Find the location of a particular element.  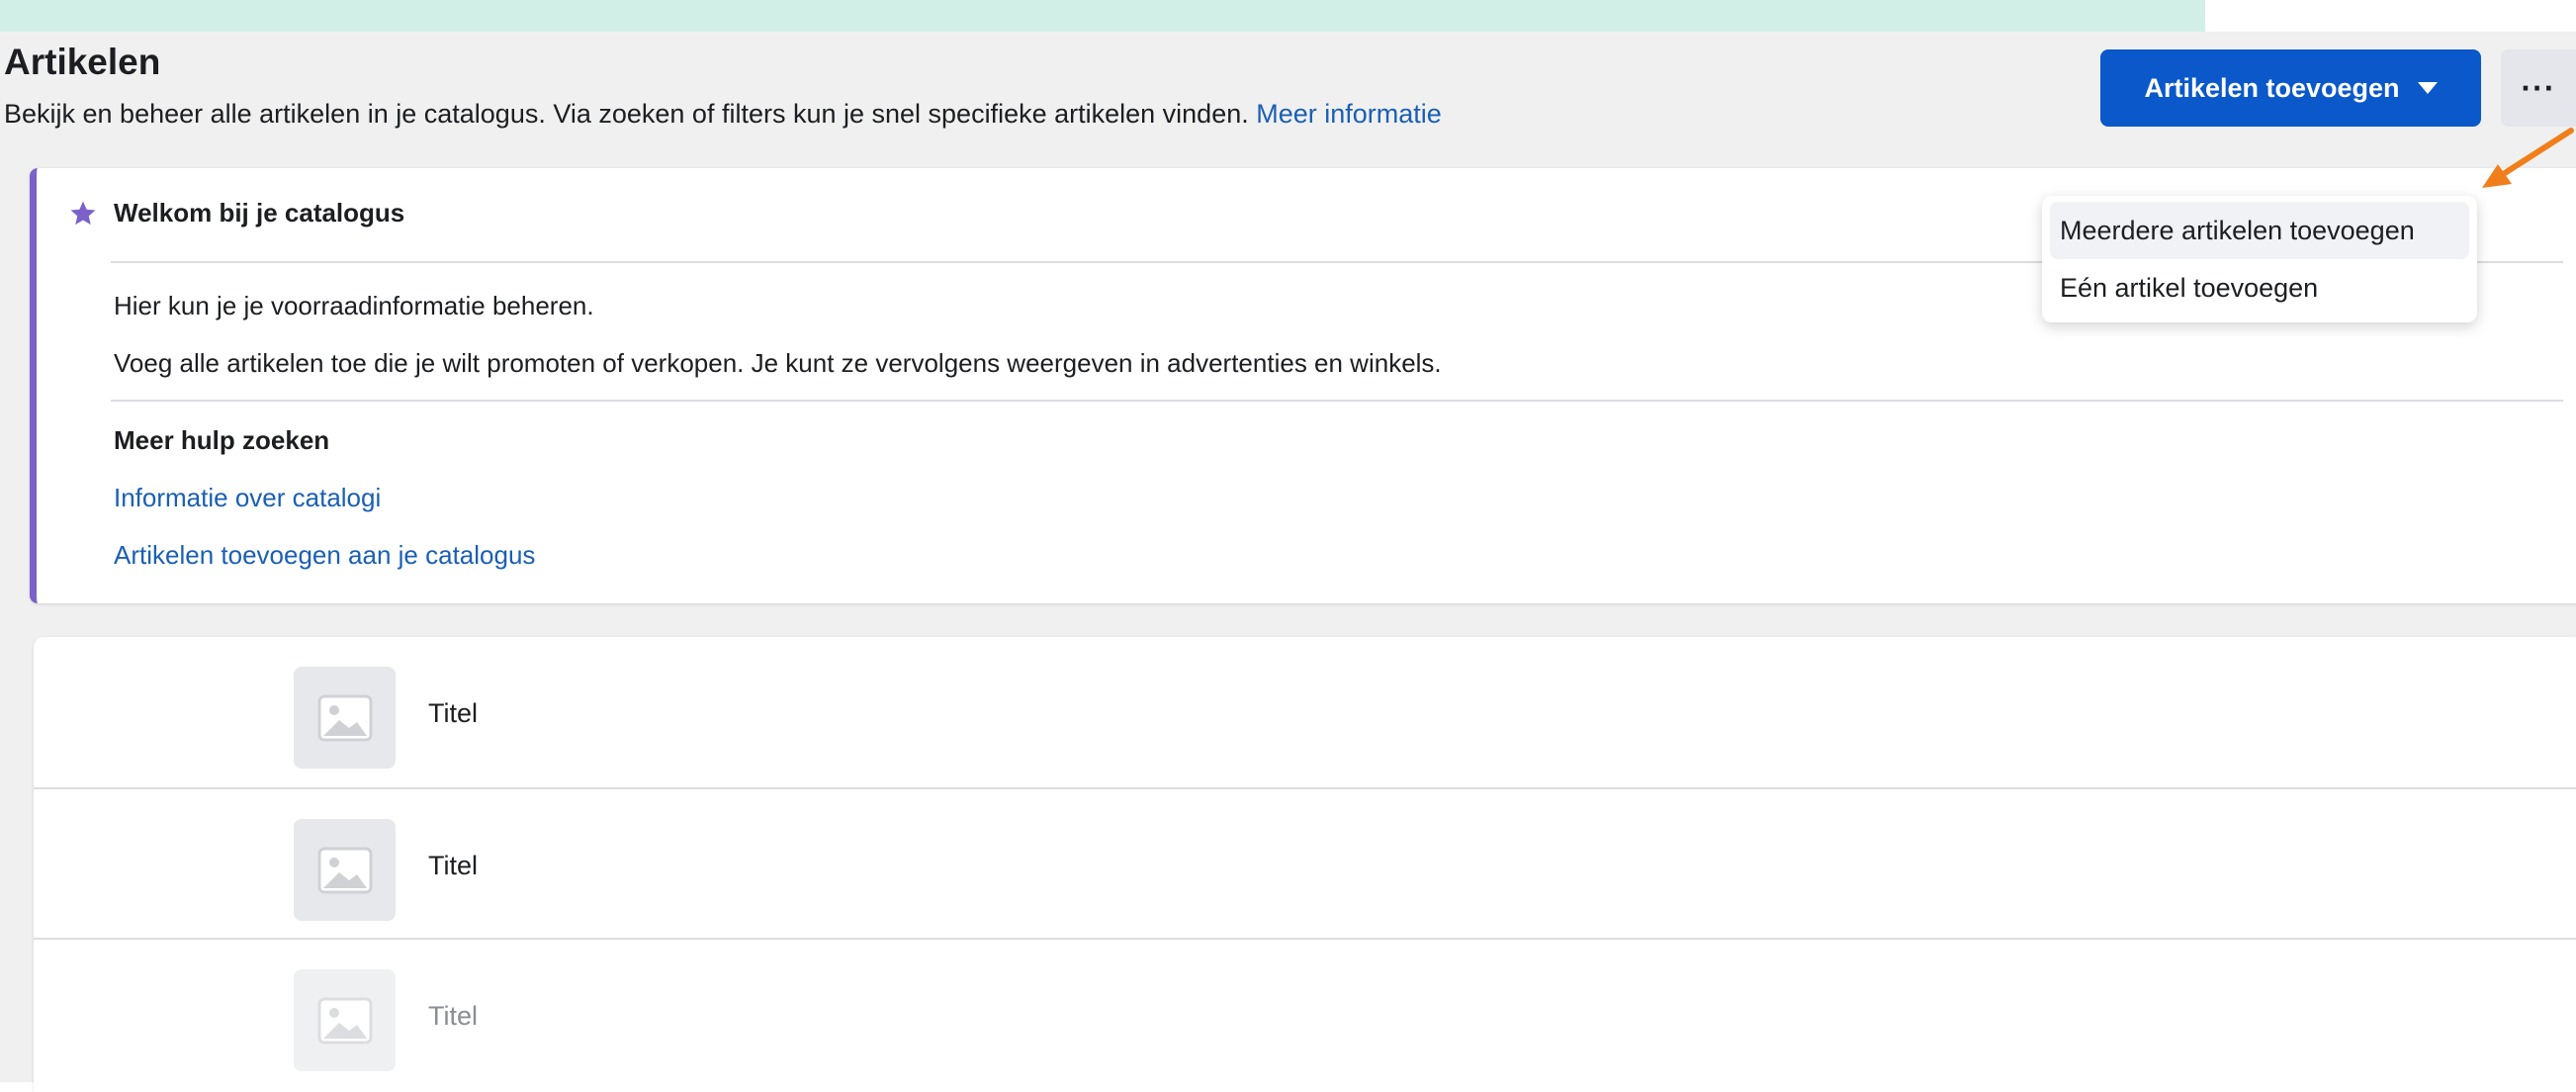

arrow-annotation-icon is located at coordinates (2528, 158).